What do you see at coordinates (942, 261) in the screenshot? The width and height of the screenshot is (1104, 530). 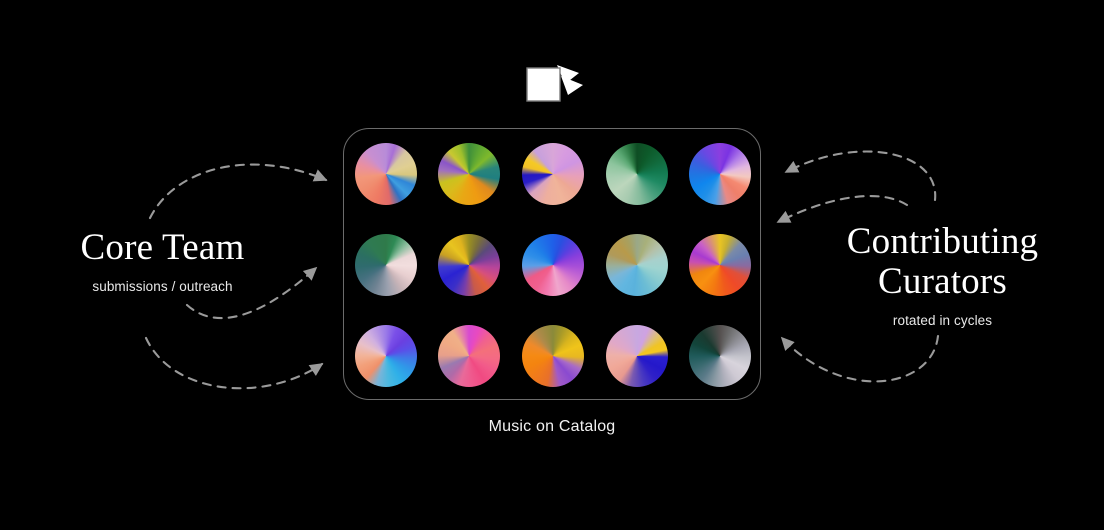 I see `contributing-curators-title: Contributing Curators` at bounding box center [942, 261].